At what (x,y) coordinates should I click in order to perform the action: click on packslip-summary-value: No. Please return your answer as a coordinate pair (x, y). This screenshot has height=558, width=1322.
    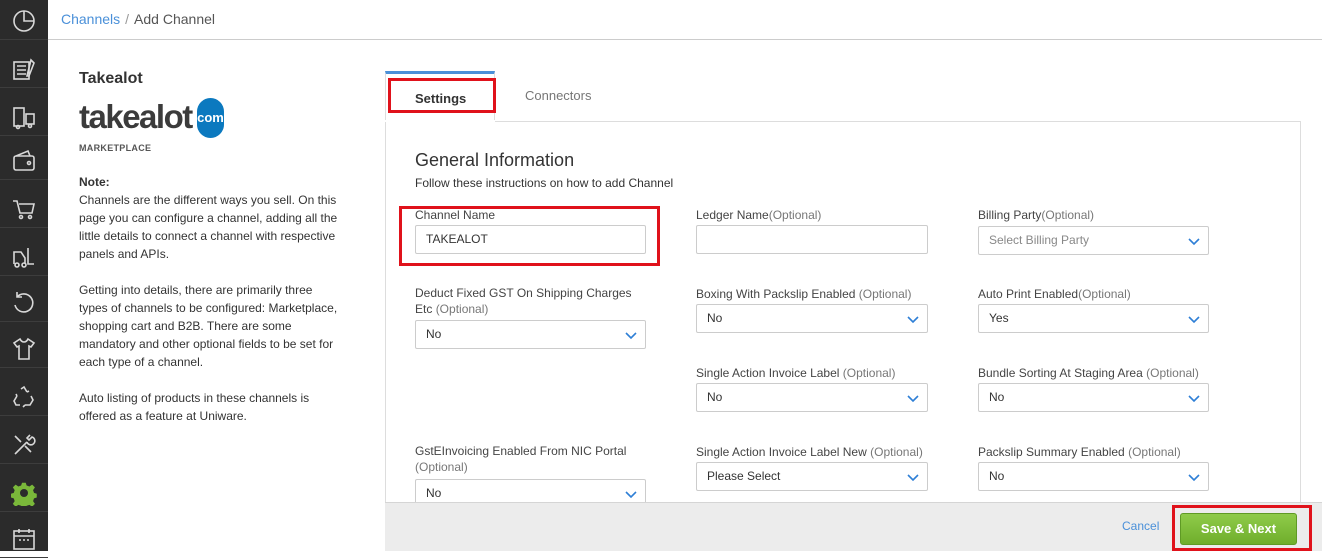
    Looking at the image, I should click on (997, 476).